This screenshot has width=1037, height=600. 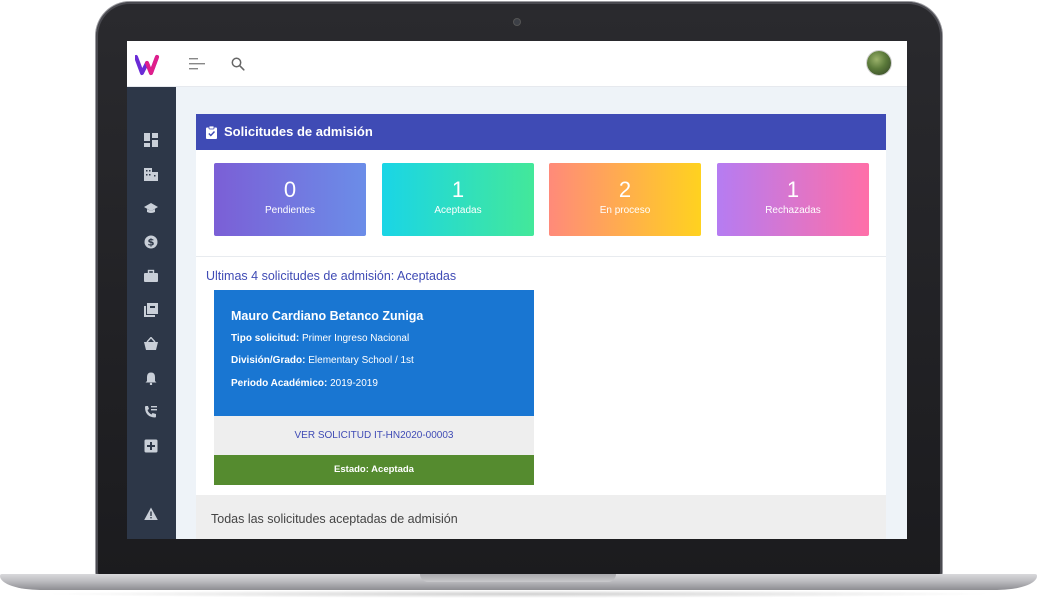 I want to click on basket-icon, so click(x=151, y=343).